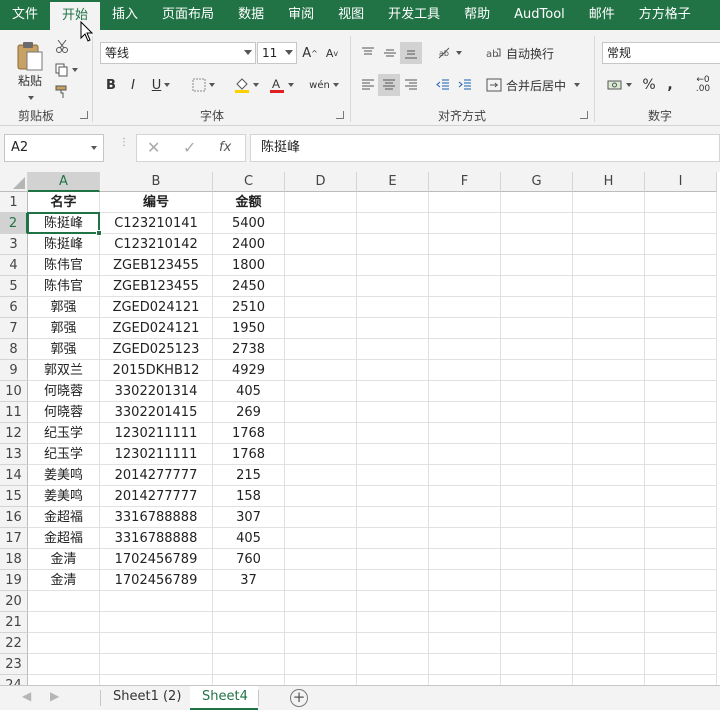  Describe the element at coordinates (393, 601) in the screenshot. I see `cell-e20` at that location.